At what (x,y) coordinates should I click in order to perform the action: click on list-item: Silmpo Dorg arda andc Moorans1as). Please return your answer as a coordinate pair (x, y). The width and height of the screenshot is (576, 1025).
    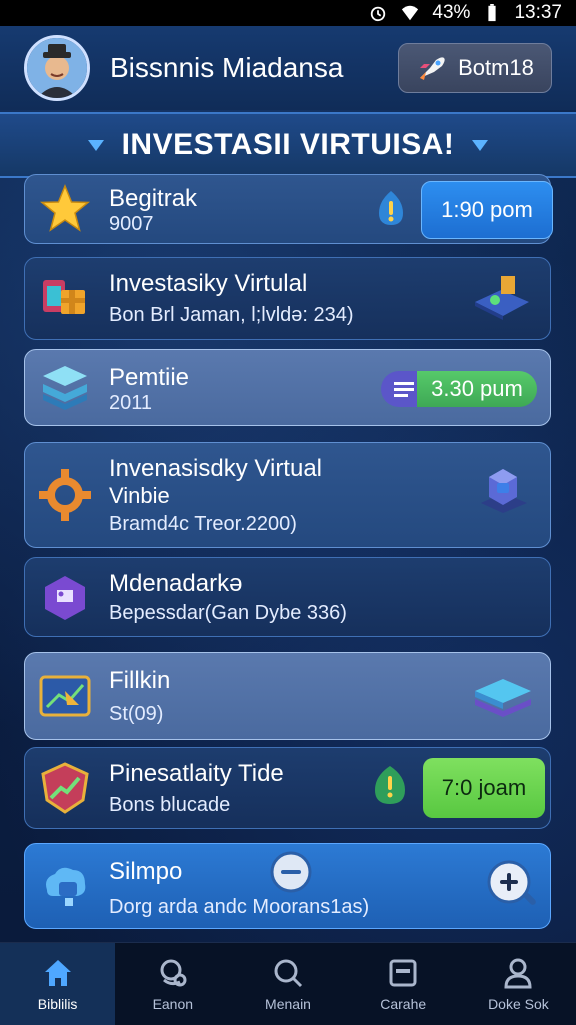
    Looking at the image, I should click on (287, 886).